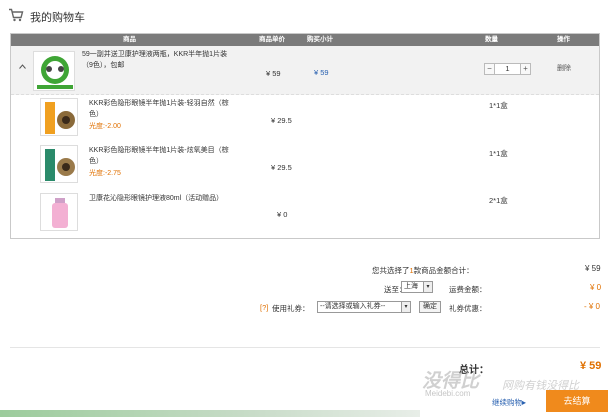 The width and height of the screenshot is (610, 417). Describe the element at coordinates (159, 104) in the screenshot. I see `item-name-line1: KKR彩色隐形眼镜半年抛1片装-轻羽自然（棕` at that location.